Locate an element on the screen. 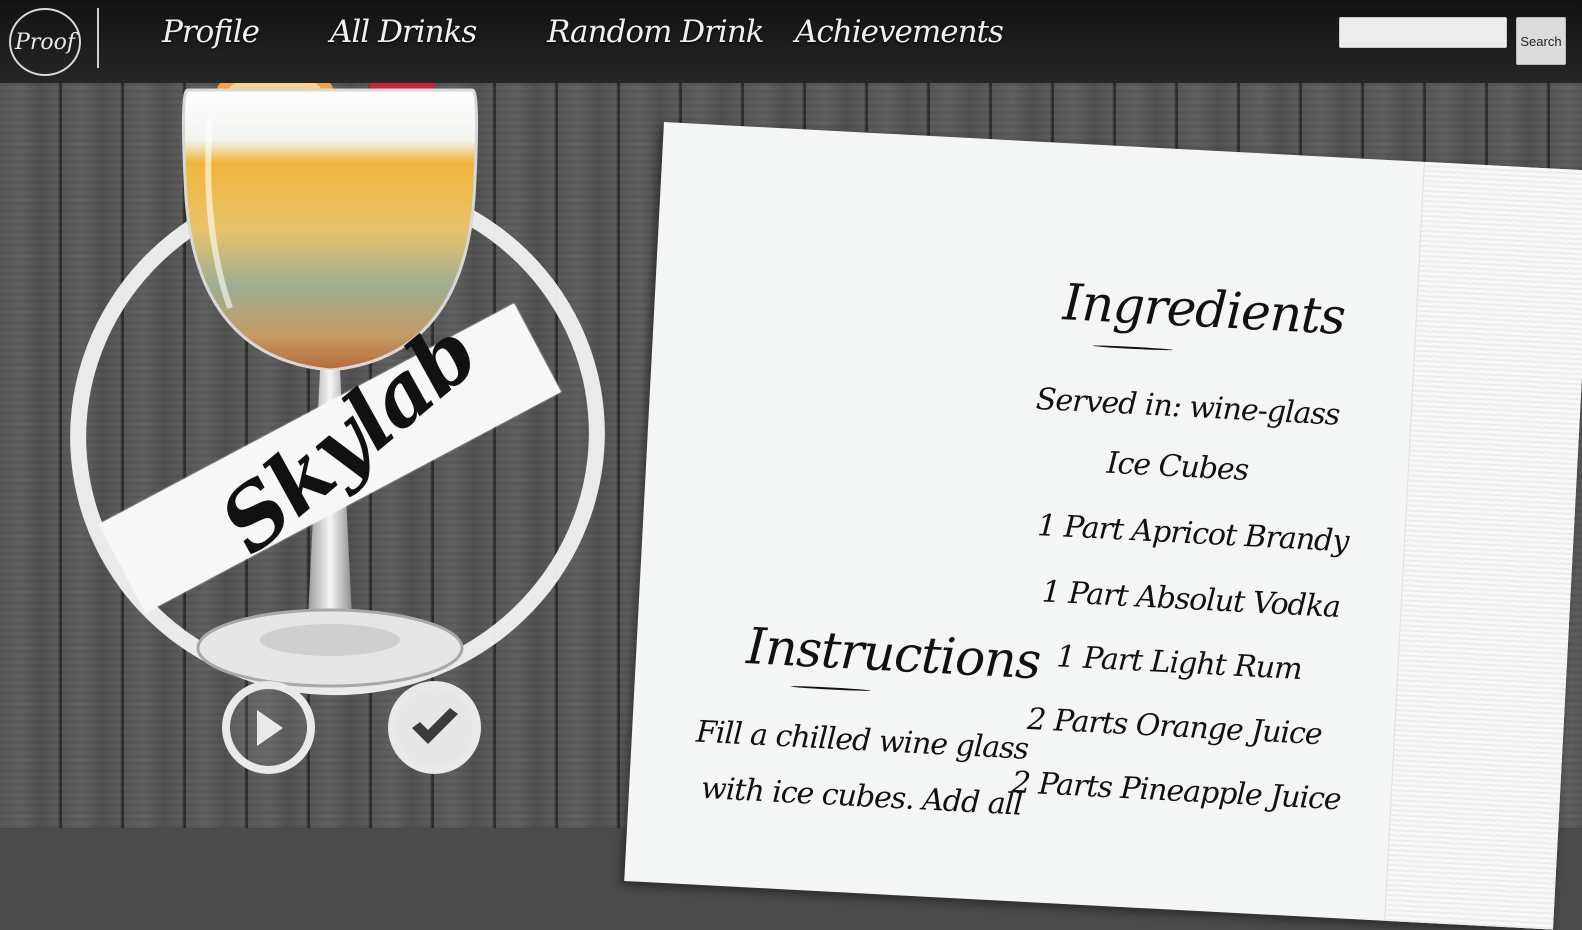 The height and width of the screenshot is (930, 1582). ingredients-flourish is located at coordinates (1132, 347).